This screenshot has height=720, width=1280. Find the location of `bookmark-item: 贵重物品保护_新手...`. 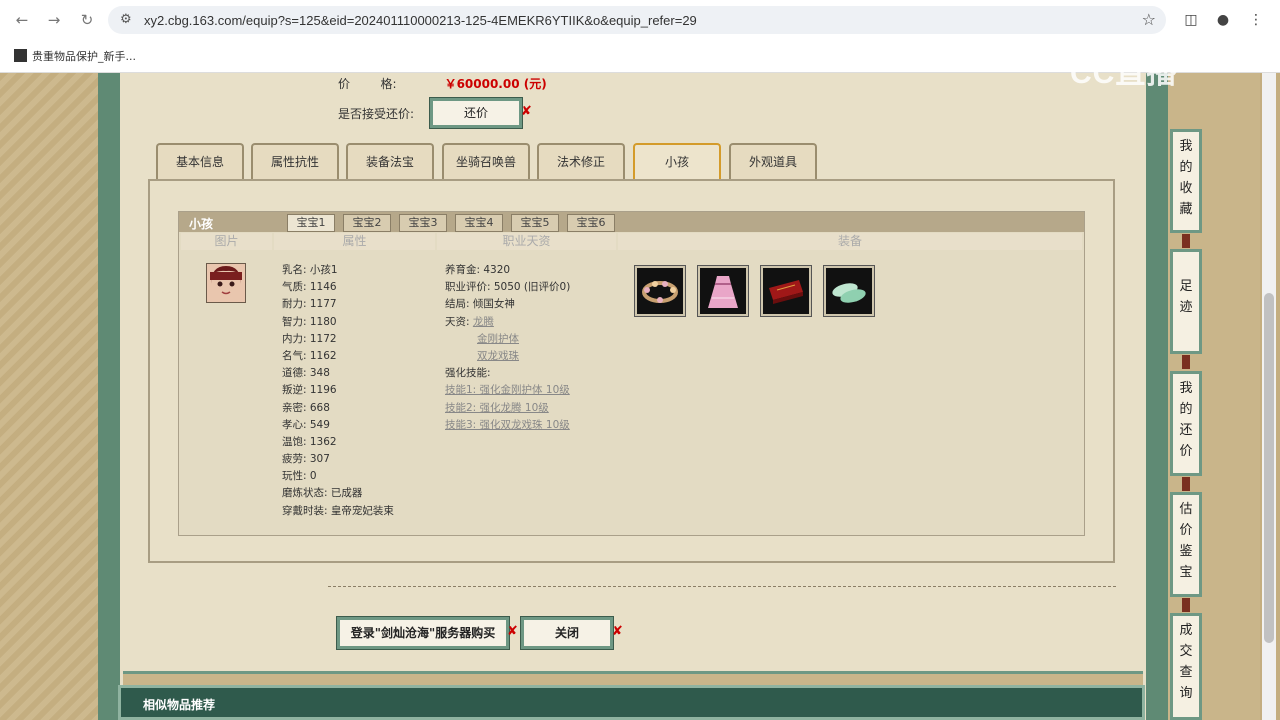

bookmark-item: 贵重物品保护_新手... is located at coordinates (75, 56).